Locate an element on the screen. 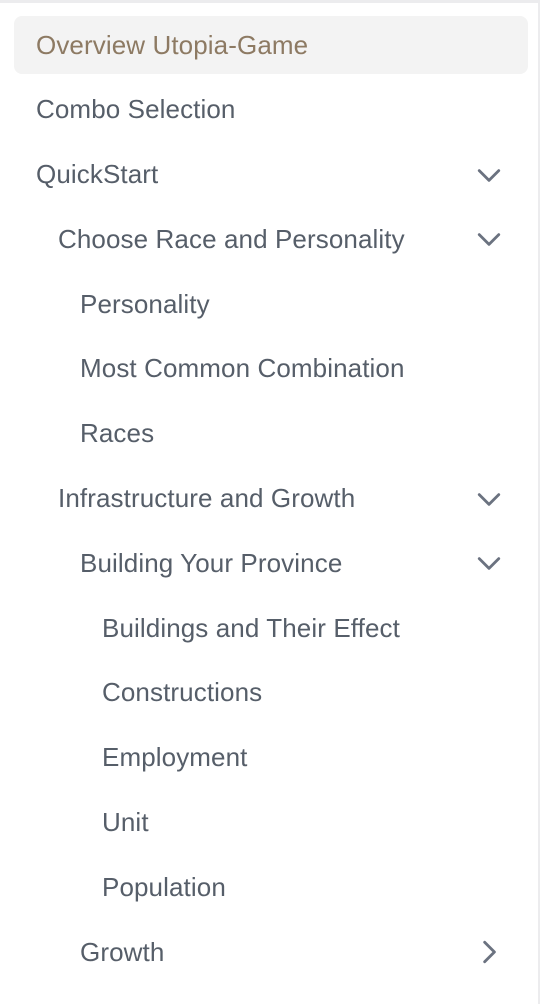  nav-item-combo-selection: Combo Selection is located at coordinates (271, 110).